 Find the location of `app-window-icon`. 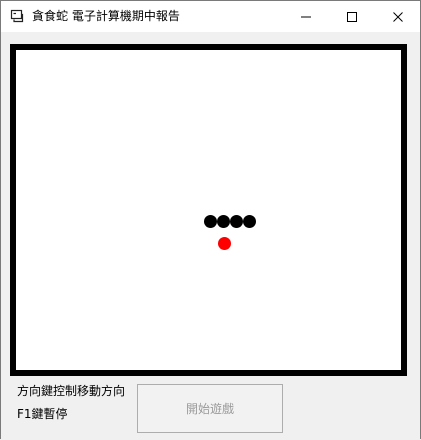

app-window-icon is located at coordinates (17, 16).